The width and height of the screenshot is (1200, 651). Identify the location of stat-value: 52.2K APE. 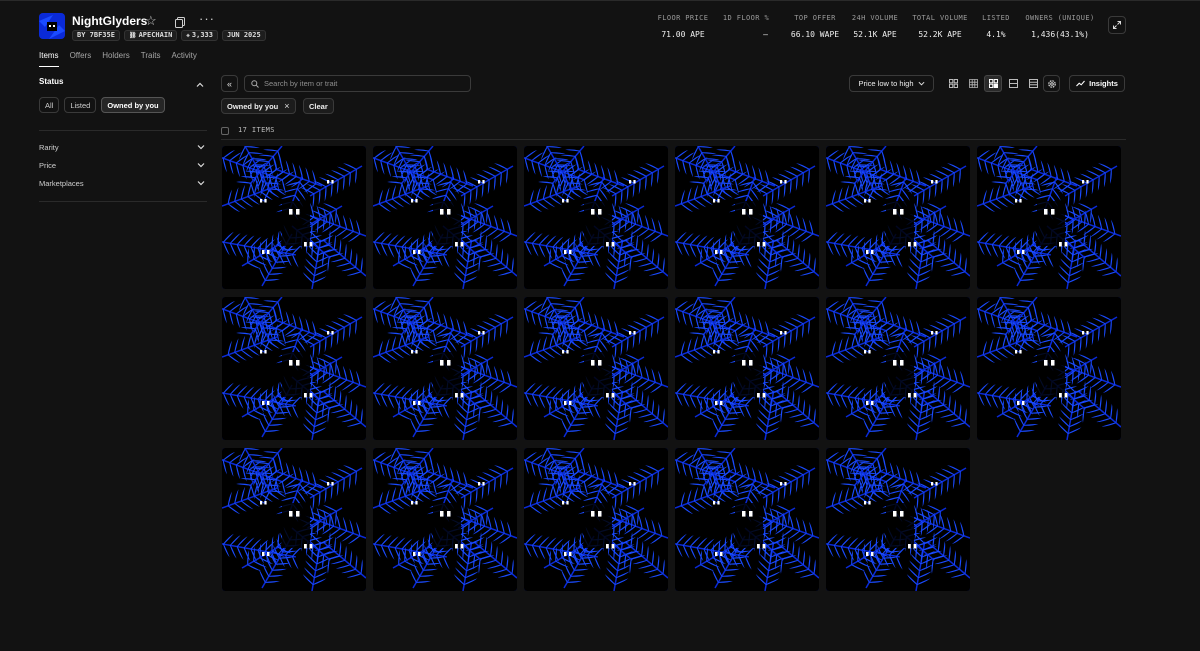
(940, 34).